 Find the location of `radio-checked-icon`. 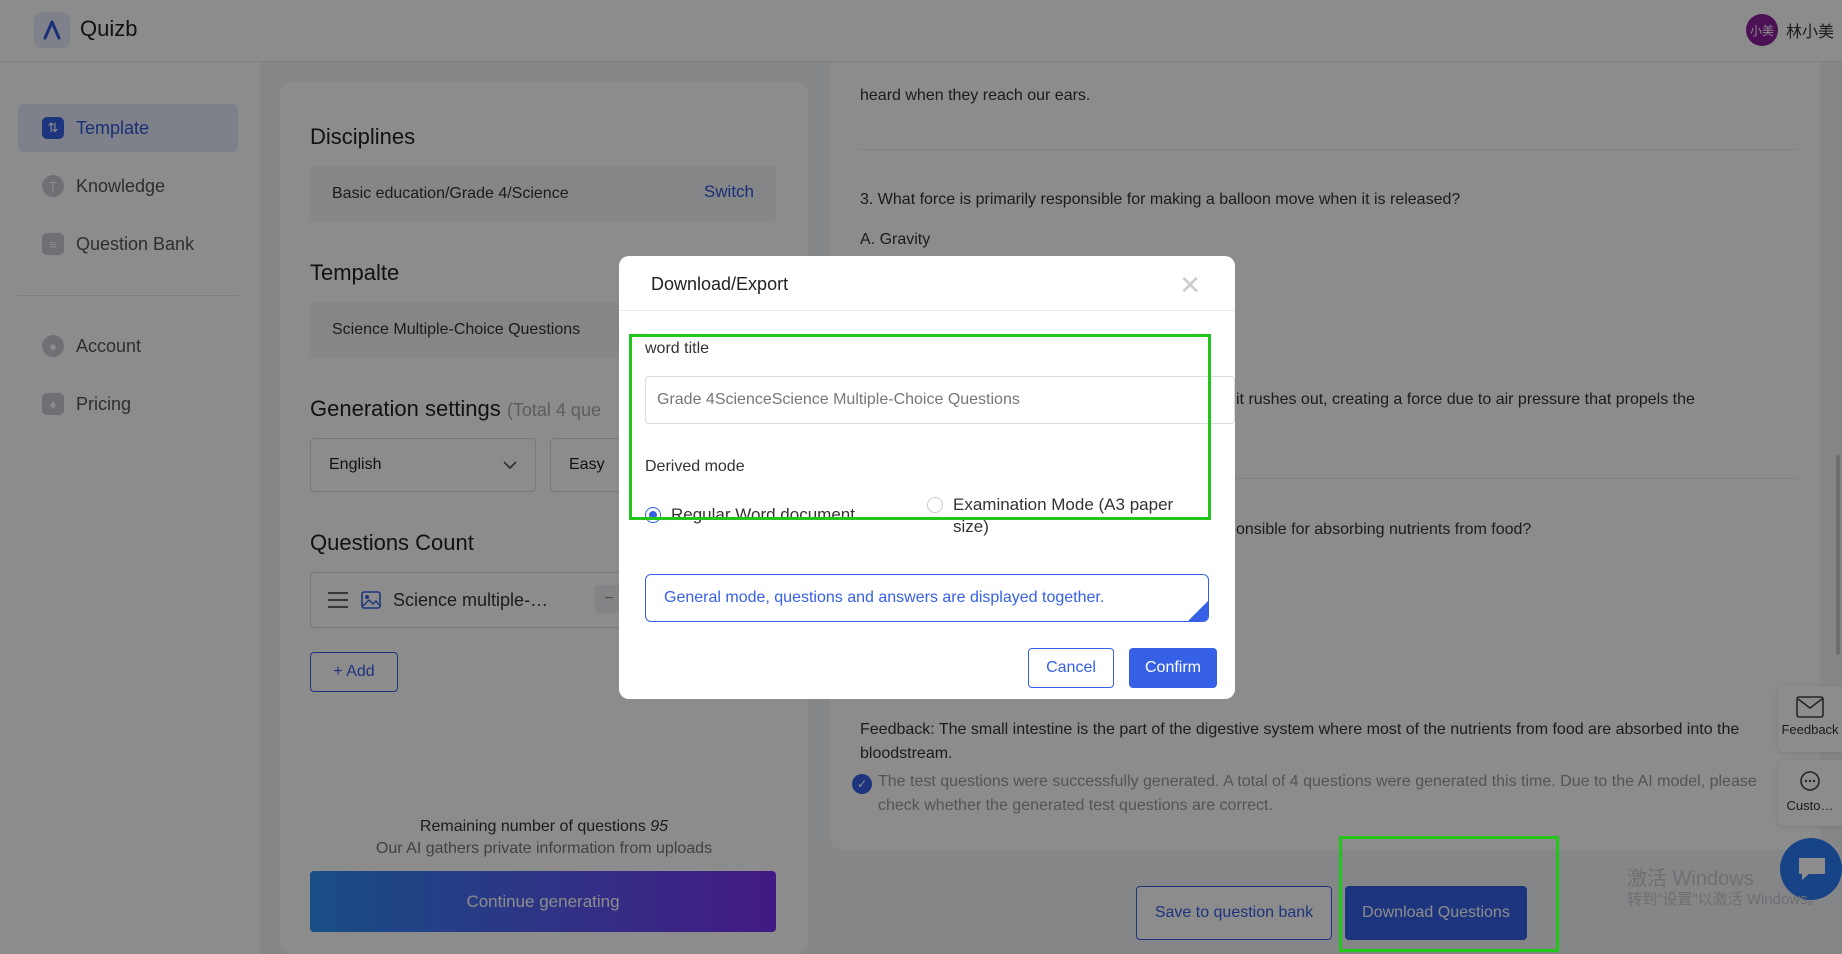

radio-checked-icon is located at coordinates (653, 515).